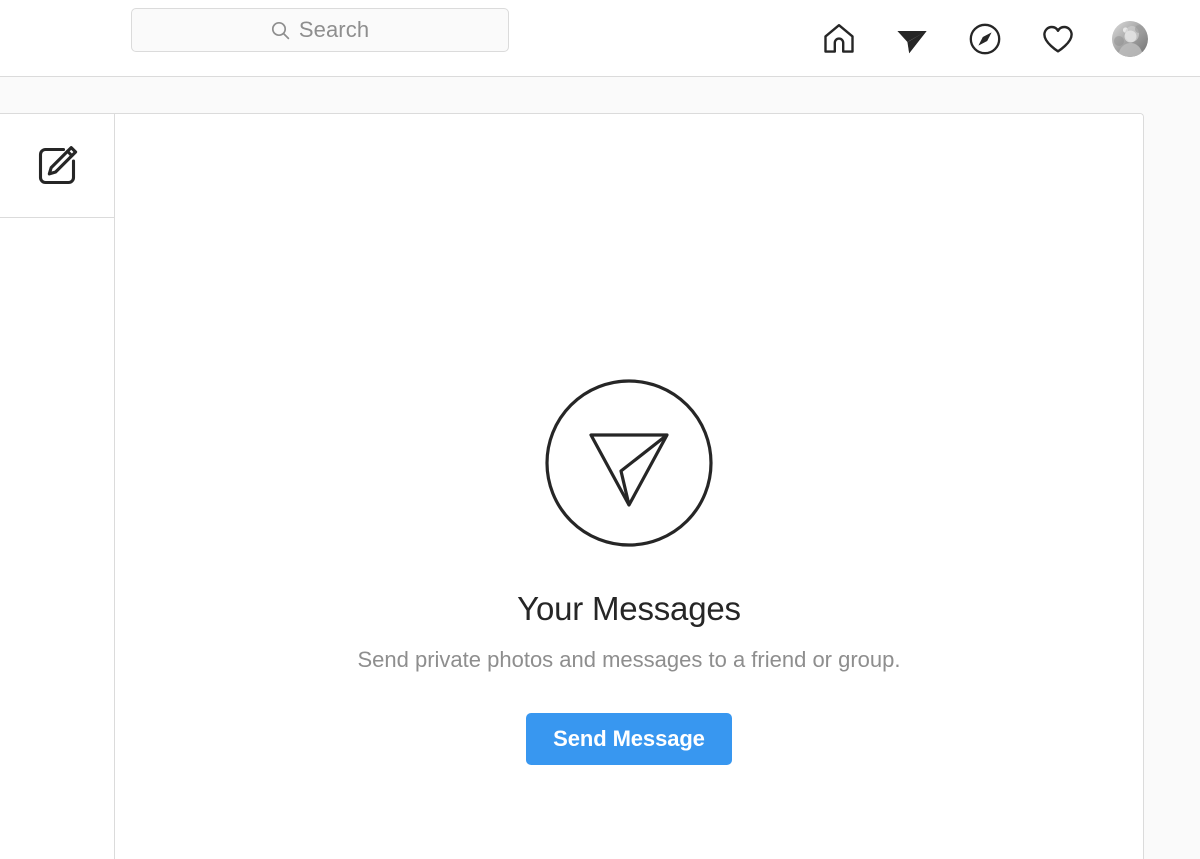  Describe the element at coordinates (629, 463) in the screenshot. I see `direct-circle-icon` at that location.